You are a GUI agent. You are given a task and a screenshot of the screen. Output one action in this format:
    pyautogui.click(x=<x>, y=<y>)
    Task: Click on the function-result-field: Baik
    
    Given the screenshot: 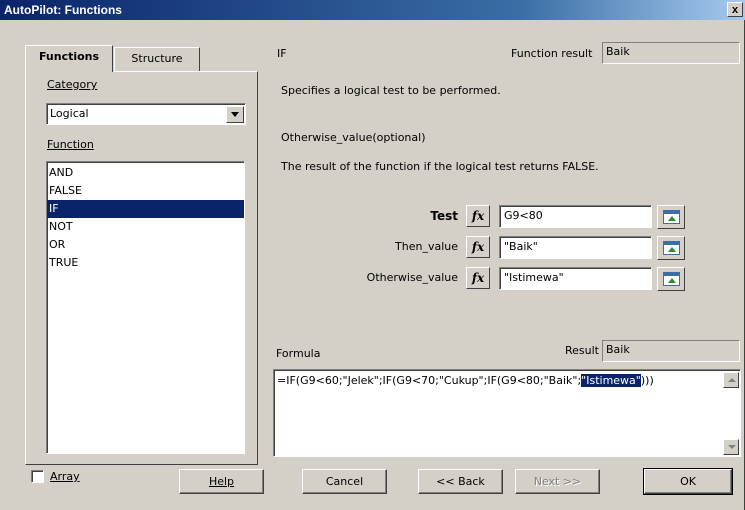 What is the action you would take?
    pyautogui.click(x=671, y=53)
    